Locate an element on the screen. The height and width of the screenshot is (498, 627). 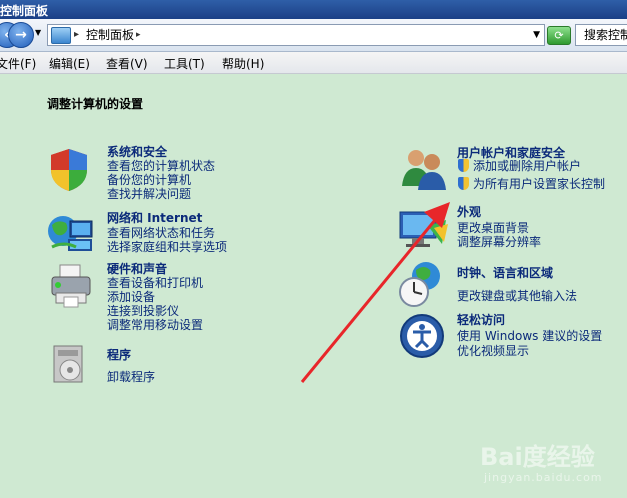
menu-tools: 工具(T) is located at coordinates (184, 63).